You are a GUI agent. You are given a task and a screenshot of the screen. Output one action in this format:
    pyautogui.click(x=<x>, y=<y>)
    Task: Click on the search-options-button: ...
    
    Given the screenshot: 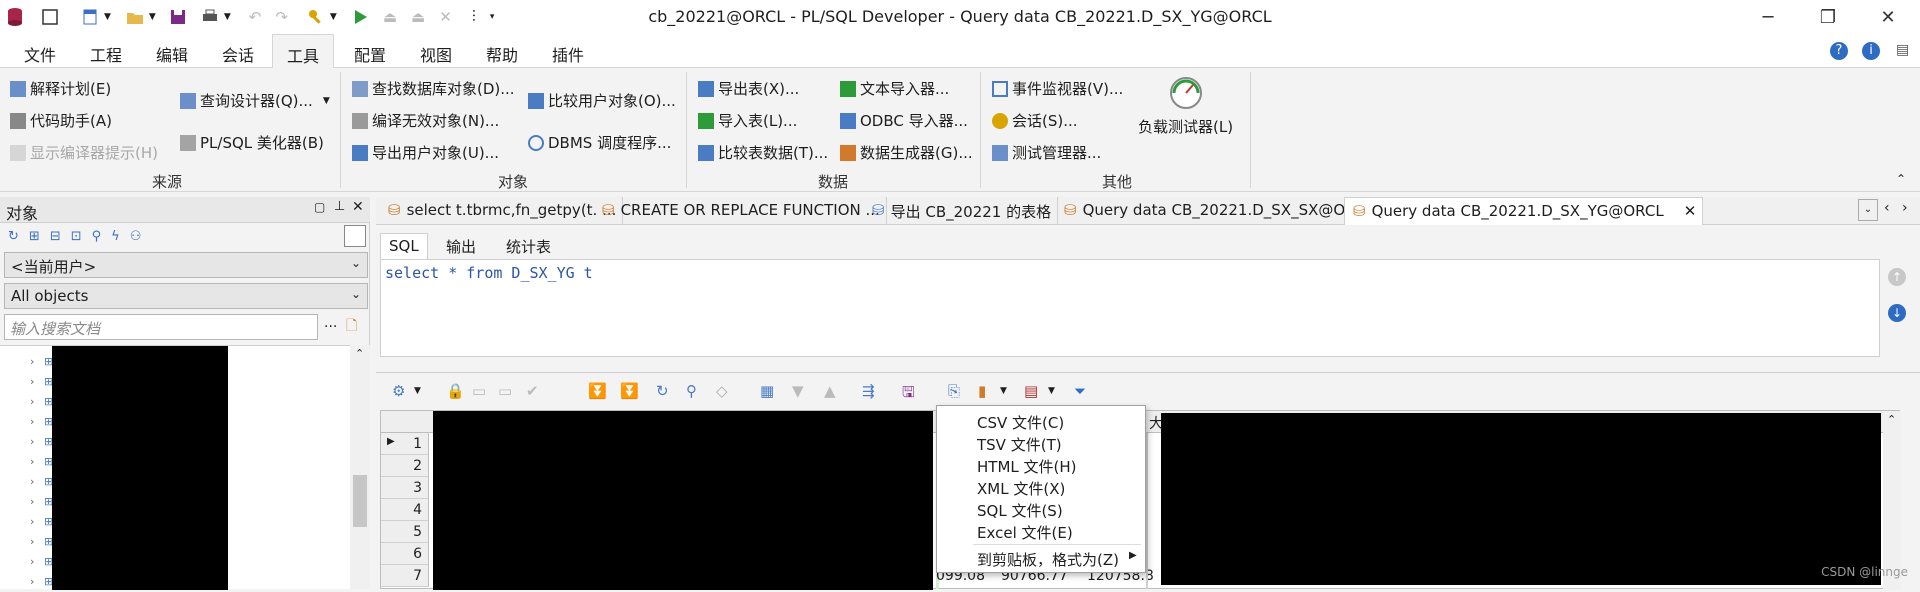 What is the action you would take?
    pyautogui.click(x=330, y=323)
    